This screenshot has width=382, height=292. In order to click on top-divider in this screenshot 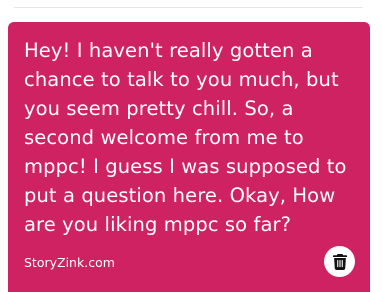, I will do `click(188, 7)`.